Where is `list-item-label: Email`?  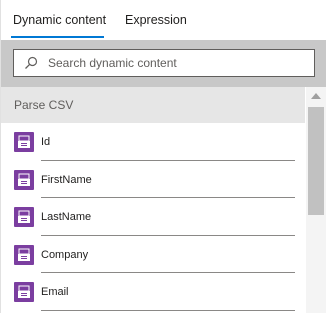 list-item-label: Email is located at coordinates (55, 292).